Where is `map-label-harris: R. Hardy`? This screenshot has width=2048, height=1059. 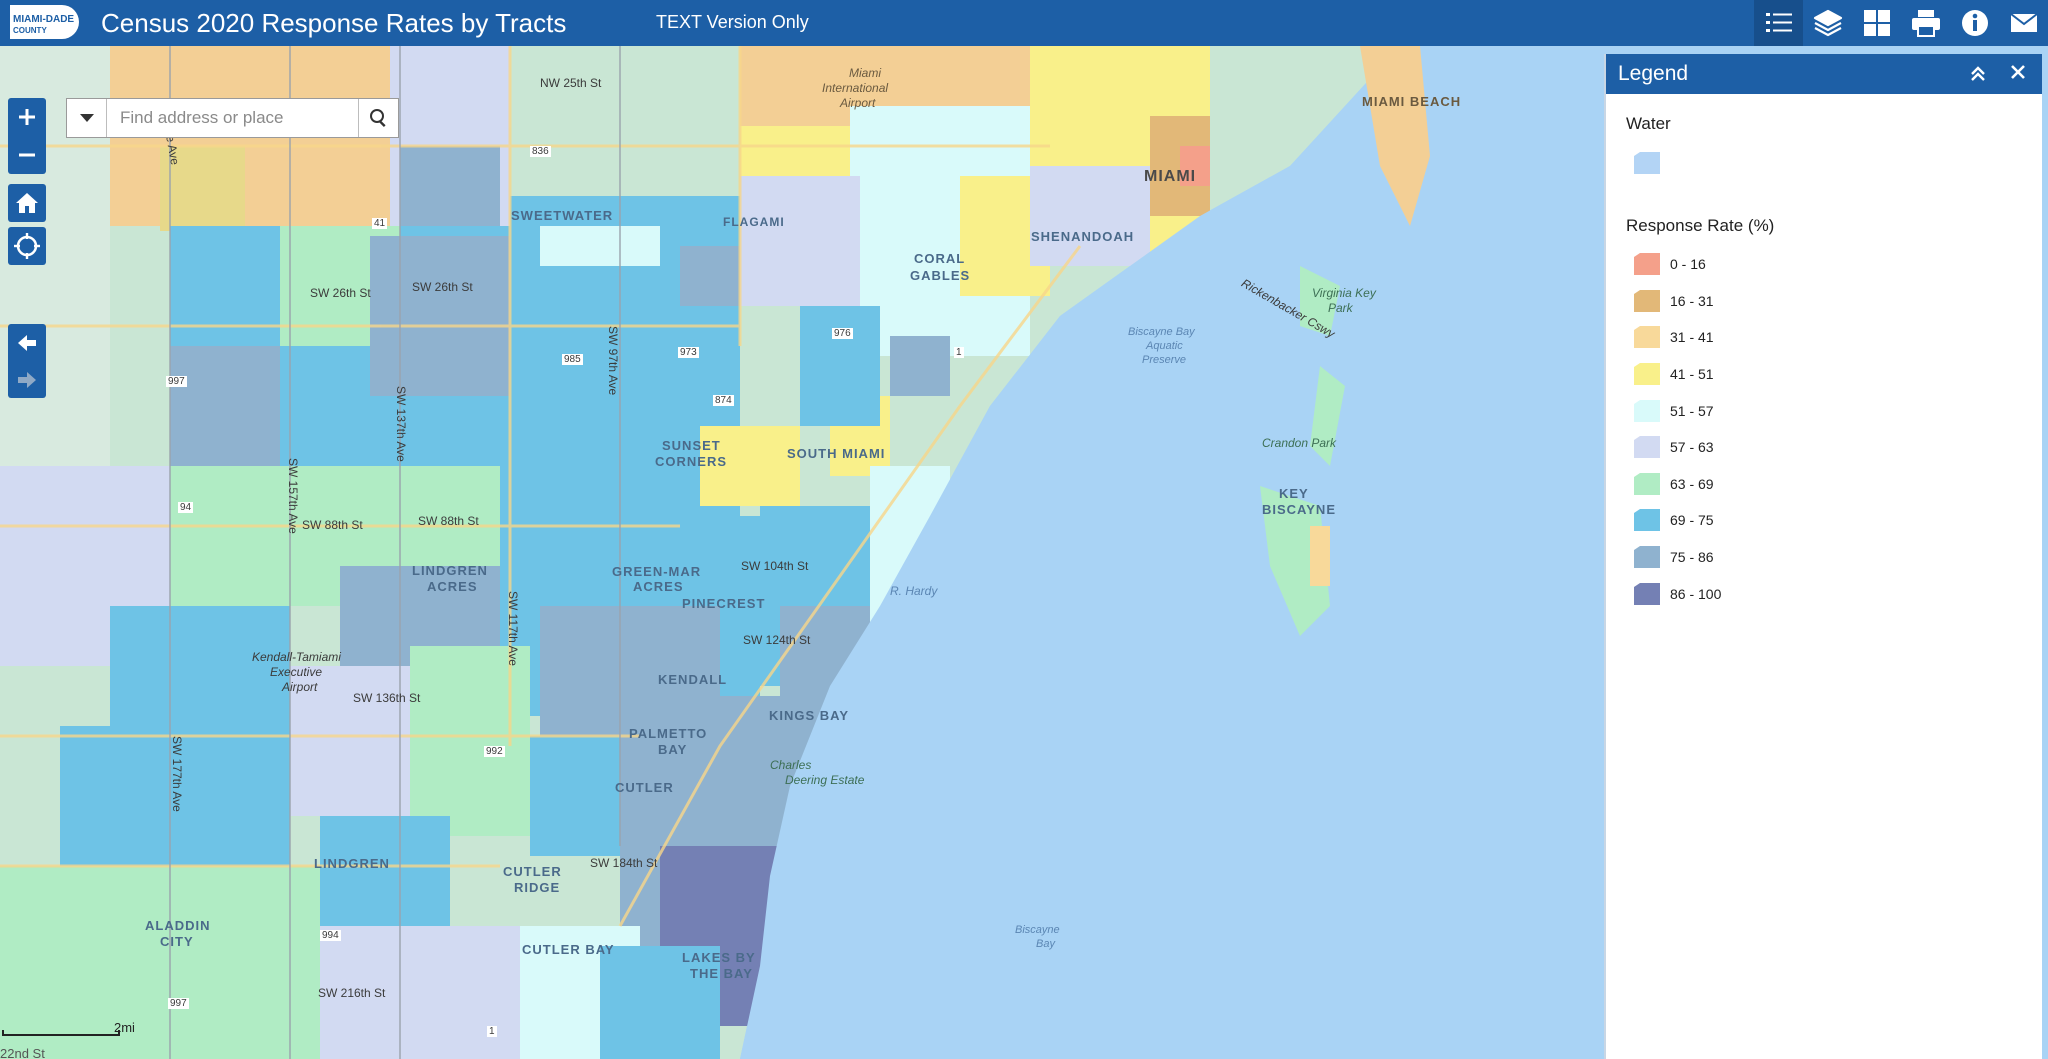 map-label-harris: R. Hardy is located at coordinates (914, 591).